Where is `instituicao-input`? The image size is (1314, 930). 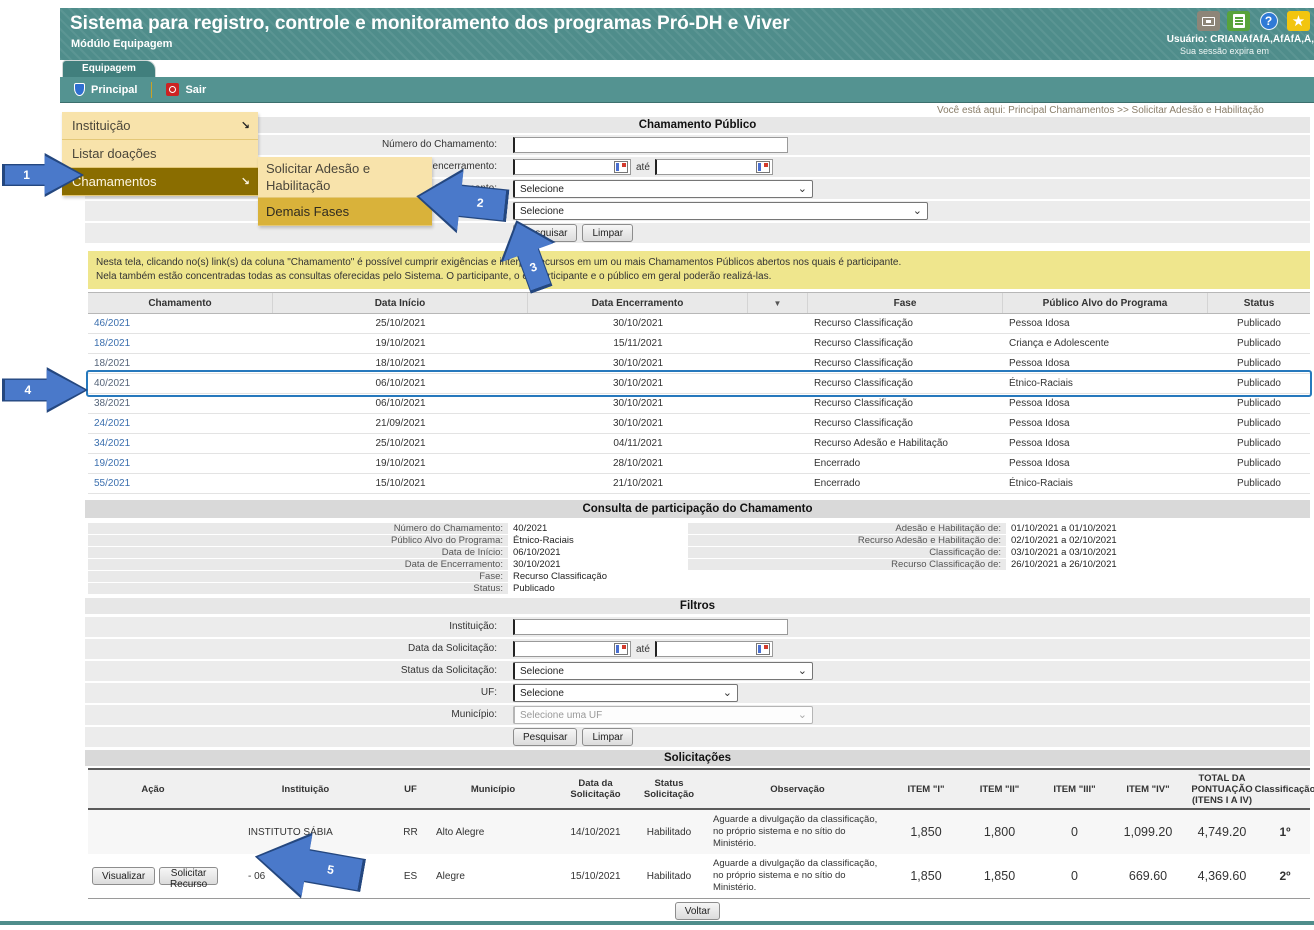
instituicao-input is located at coordinates (650, 627).